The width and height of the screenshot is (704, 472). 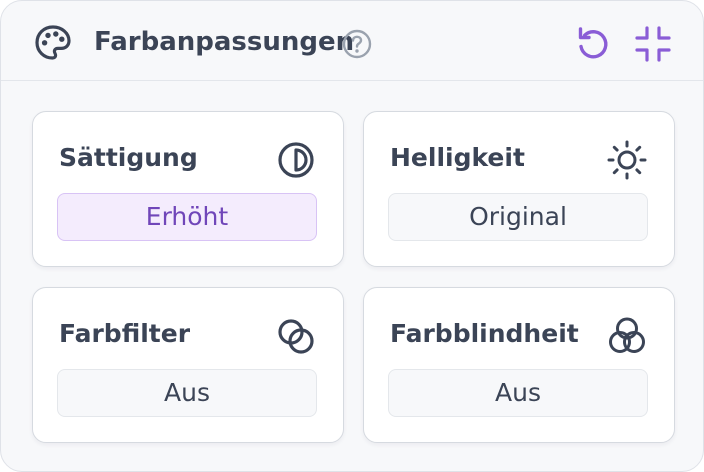 I want to click on contrast-icon, so click(x=296, y=160).